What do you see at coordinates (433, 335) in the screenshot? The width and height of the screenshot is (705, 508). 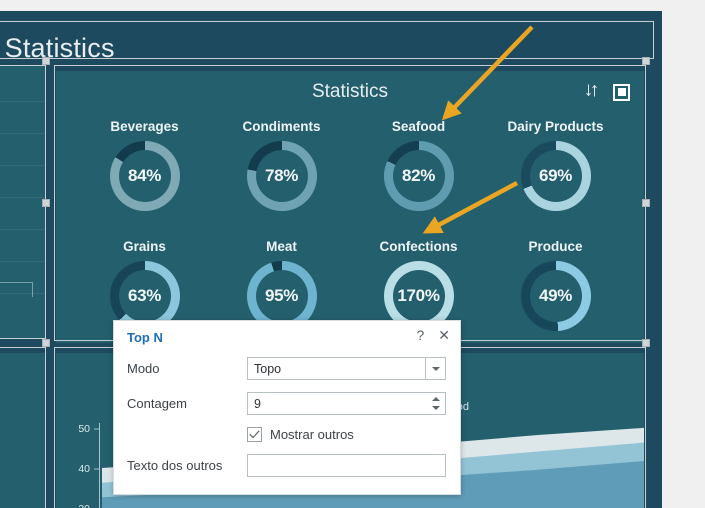 I see `dialog-header-buttons: ? ✕` at bounding box center [433, 335].